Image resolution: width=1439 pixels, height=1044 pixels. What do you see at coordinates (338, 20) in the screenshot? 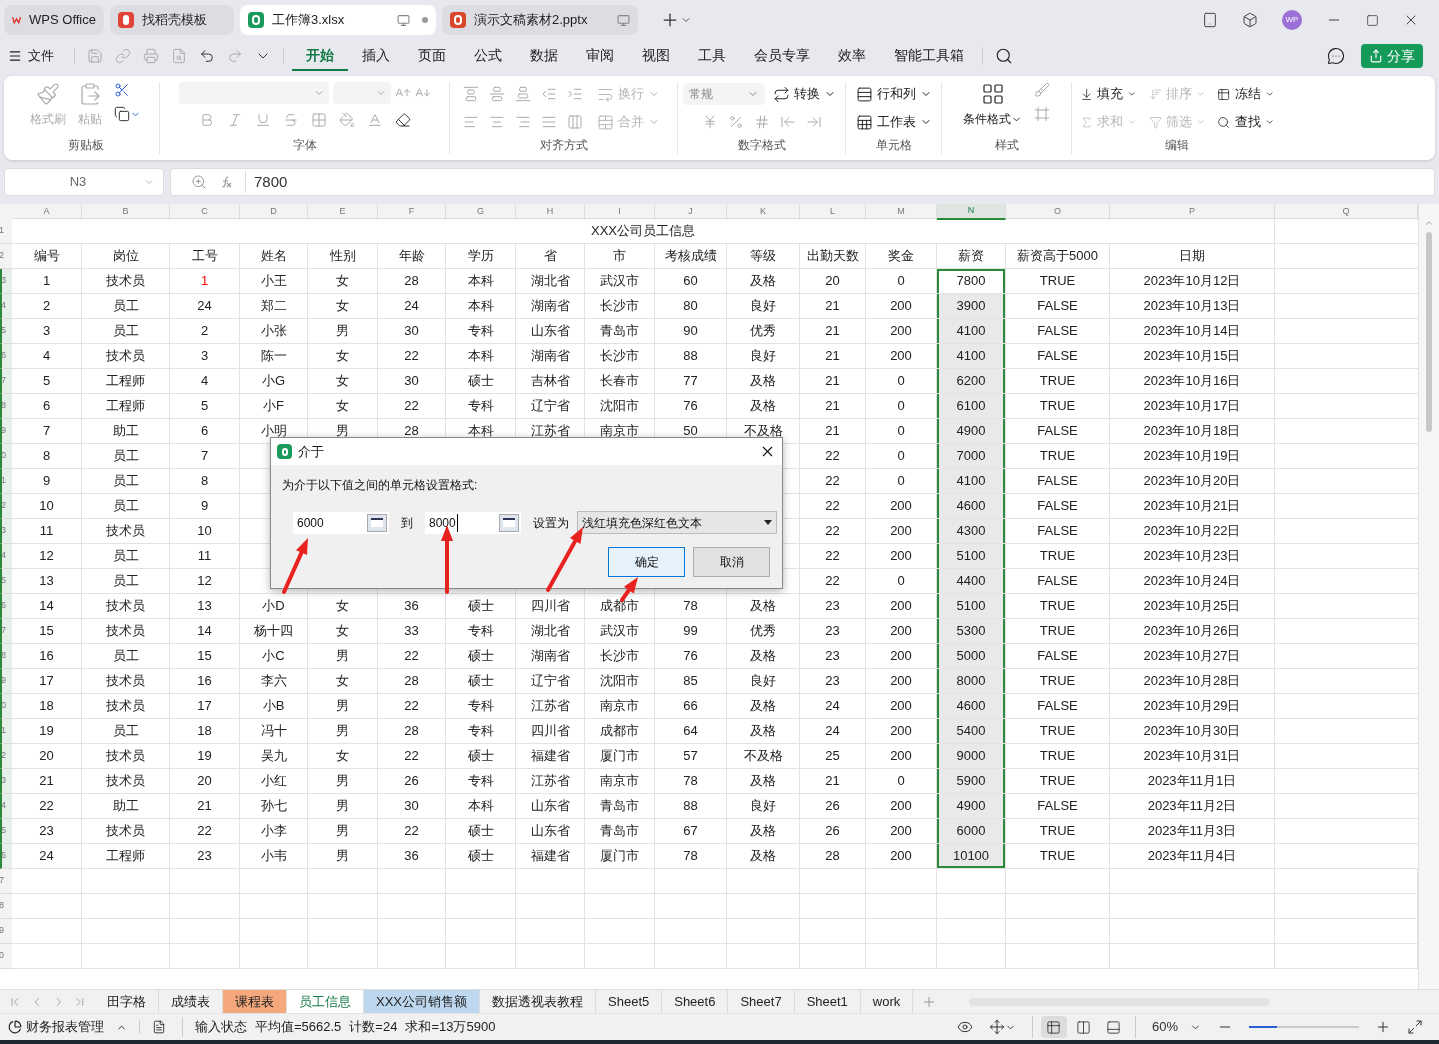
I see `document-tab: 工作簿3.xlsx` at bounding box center [338, 20].